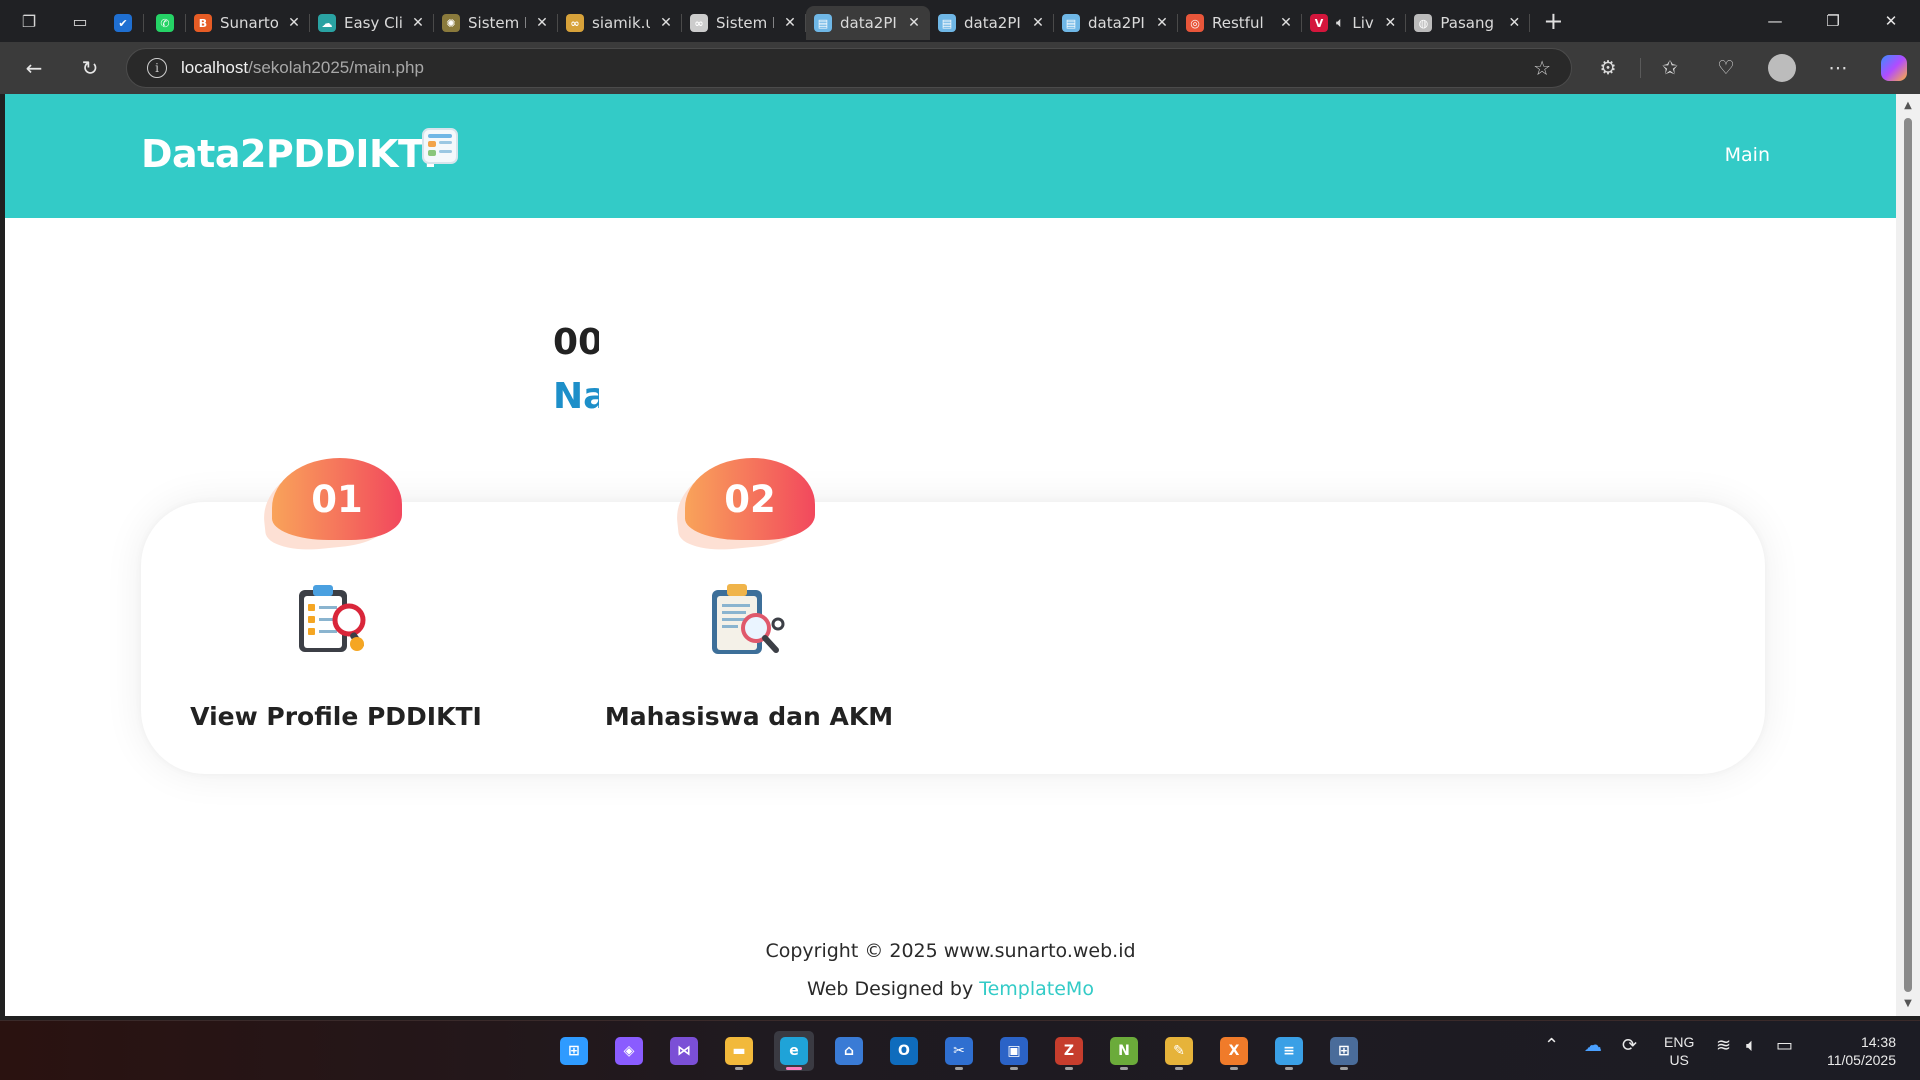 The height and width of the screenshot is (1080, 1920). I want to click on taskbar-app: X, so click(1234, 1051).